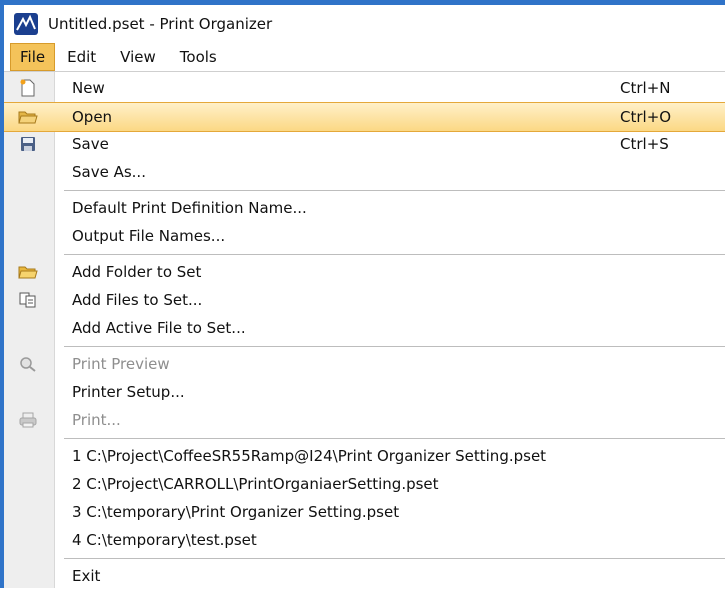 The image size is (725, 590). Describe the element at coordinates (644, 144) in the screenshot. I see `menu-item-shortcut: Ctrl+S` at that location.